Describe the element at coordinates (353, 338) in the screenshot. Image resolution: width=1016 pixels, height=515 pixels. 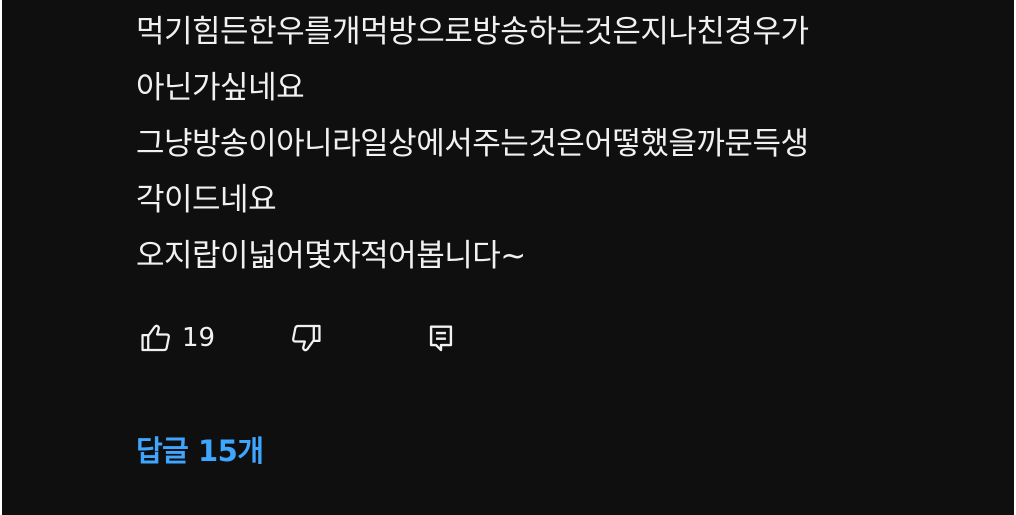
I see `dislike-button` at that location.